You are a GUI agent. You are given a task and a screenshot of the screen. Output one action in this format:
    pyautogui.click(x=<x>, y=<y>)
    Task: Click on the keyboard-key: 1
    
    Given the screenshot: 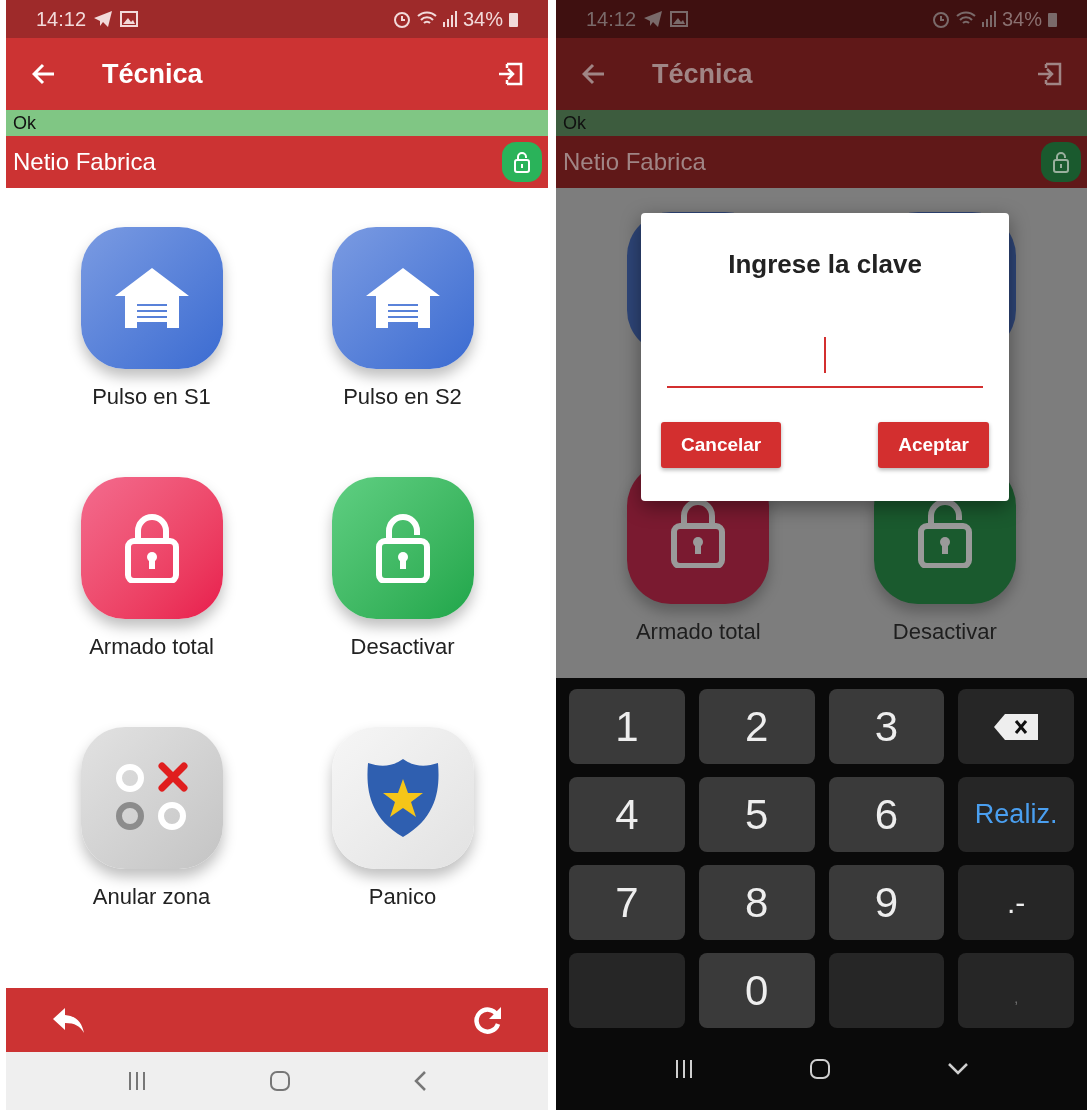 What is the action you would take?
    pyautogui.click(x=627, y=726)
    